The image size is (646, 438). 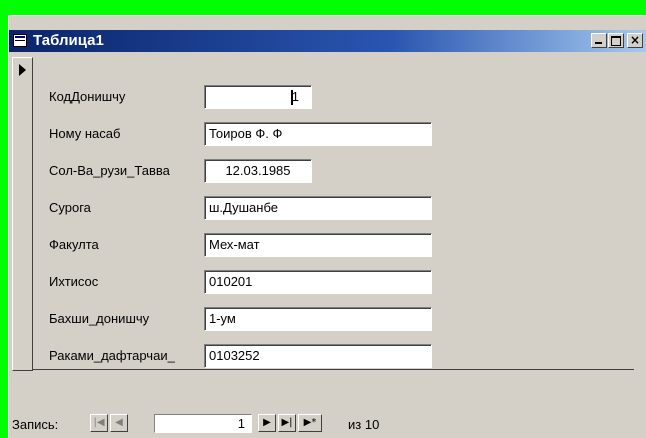 What do you see at coordinates (318, 282) in the screenshot?
I see `specialty-field: 010201` at bounding box center [318, 282].